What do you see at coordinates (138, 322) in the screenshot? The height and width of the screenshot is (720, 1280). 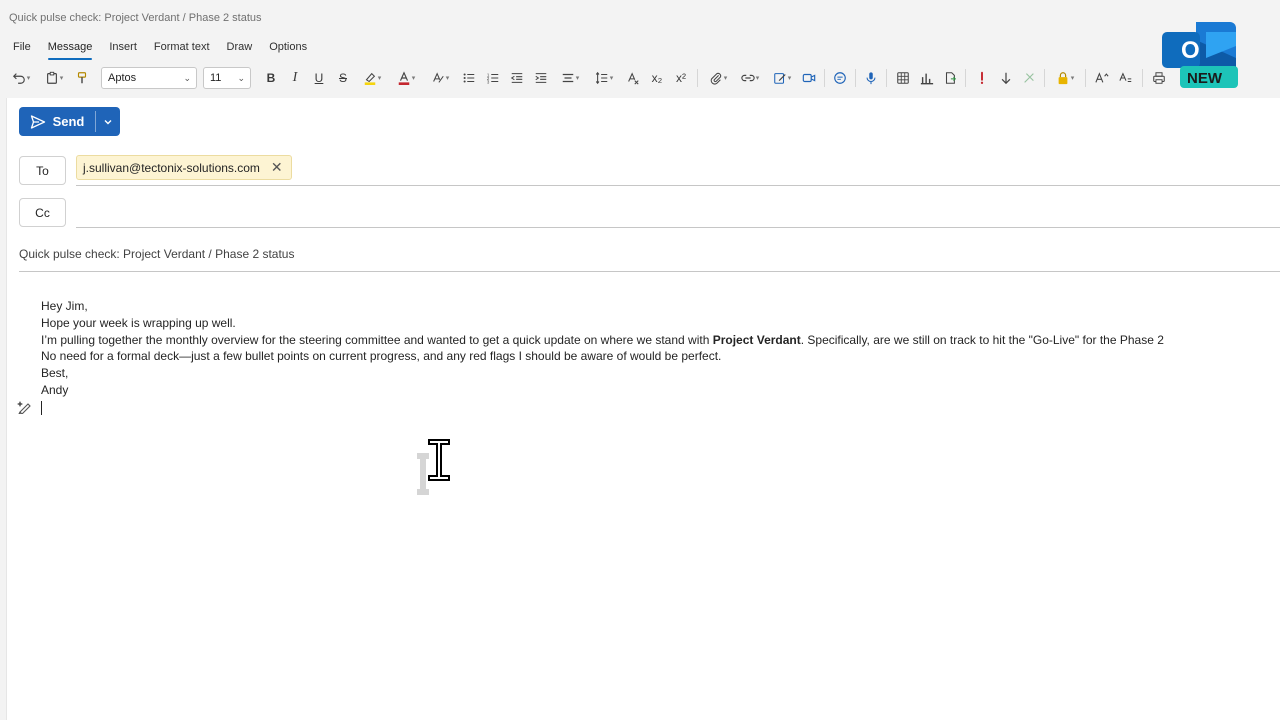 I see `body-line-1: Hope your week is wrapping up well.` at bounding box center [138, 322].